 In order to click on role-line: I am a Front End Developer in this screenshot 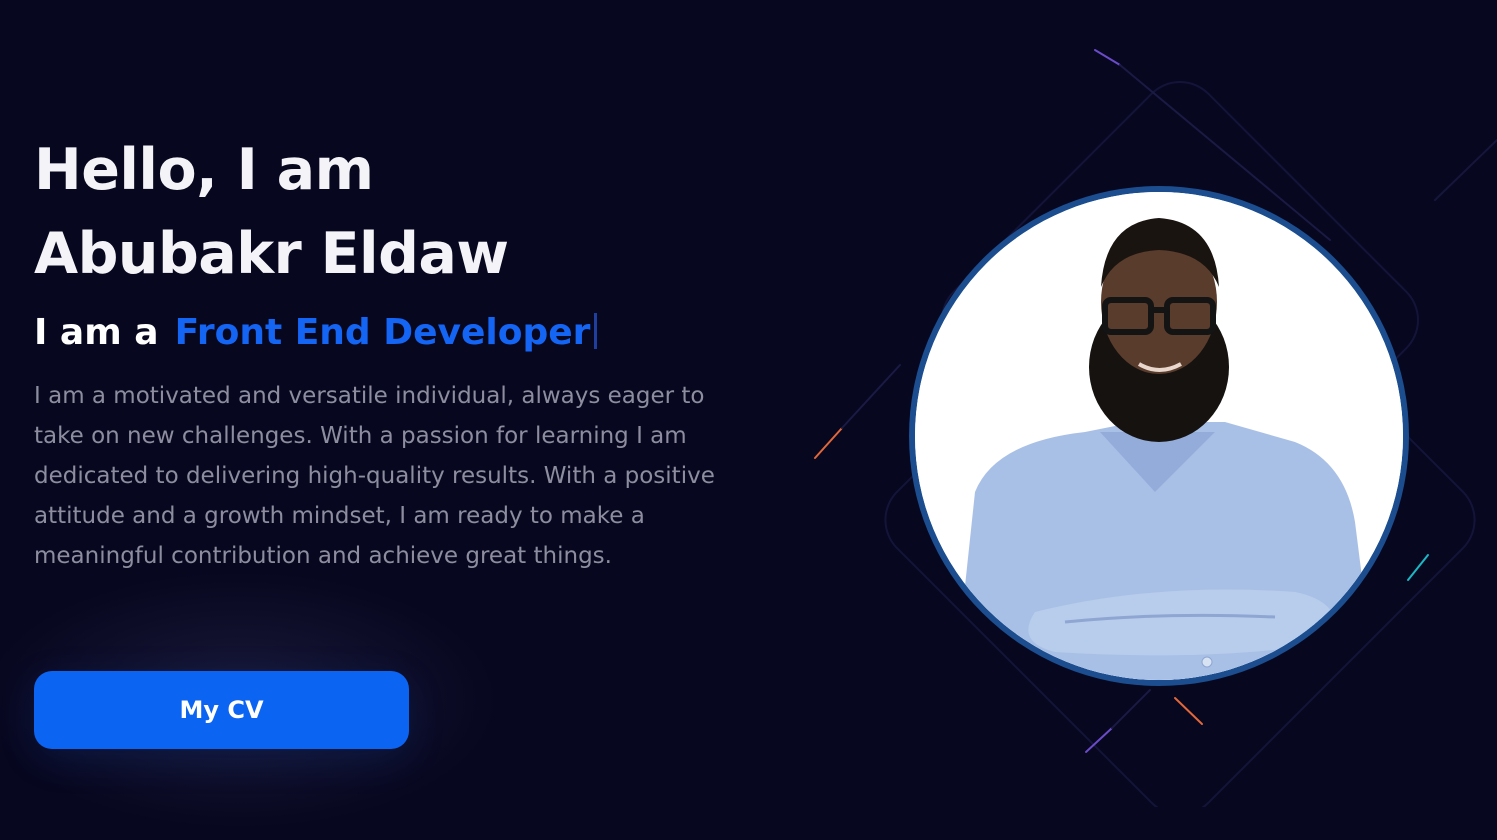, I will do `click(394, 333)`.